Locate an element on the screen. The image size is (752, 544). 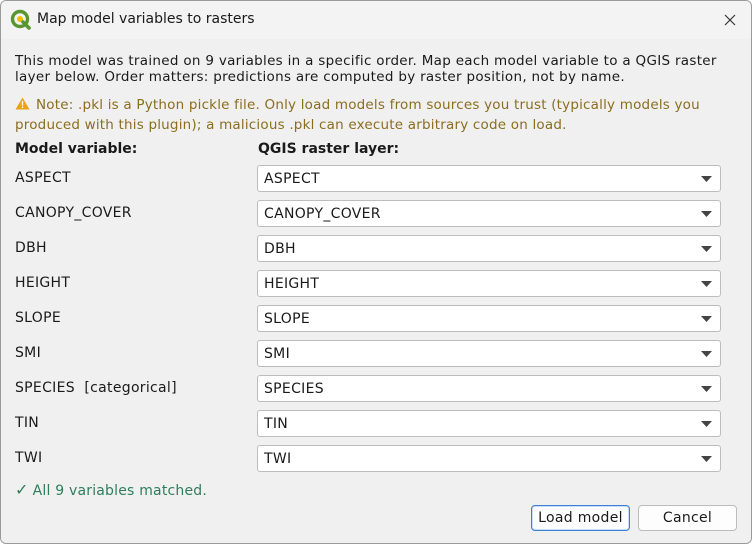
variable-label: SMI is located at coordinates (28, 353).